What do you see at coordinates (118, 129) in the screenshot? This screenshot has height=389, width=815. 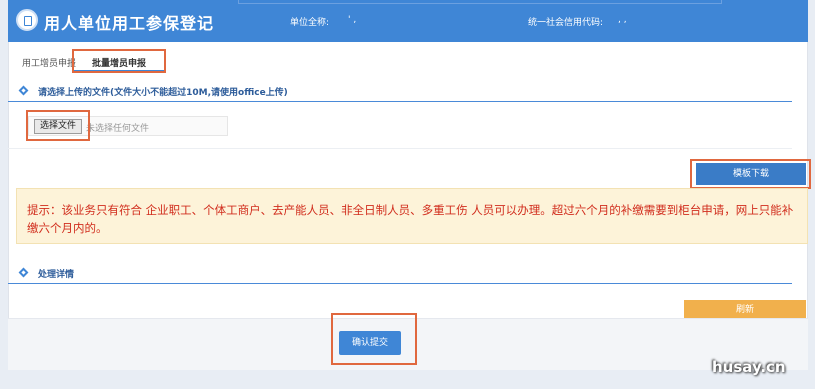 I see `file-status-text: 未选择任何文件` at bounding box center [118, 129].